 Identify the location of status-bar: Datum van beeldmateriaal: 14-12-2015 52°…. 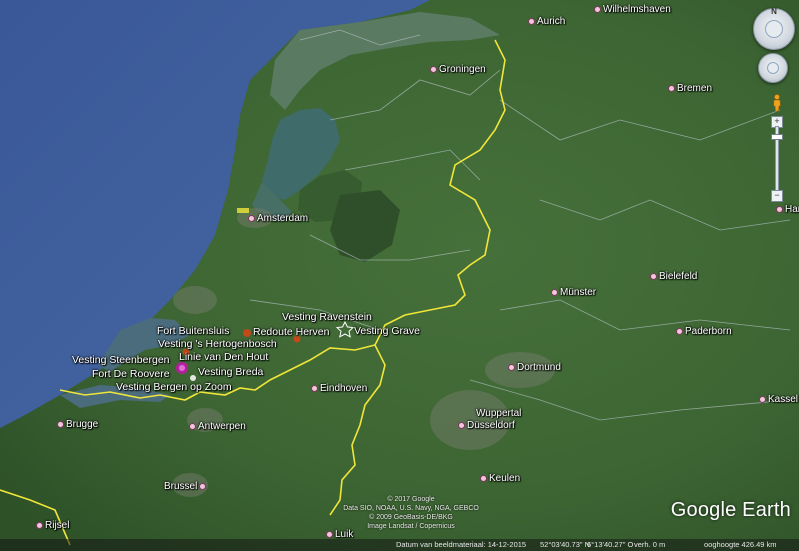
(399, 545).